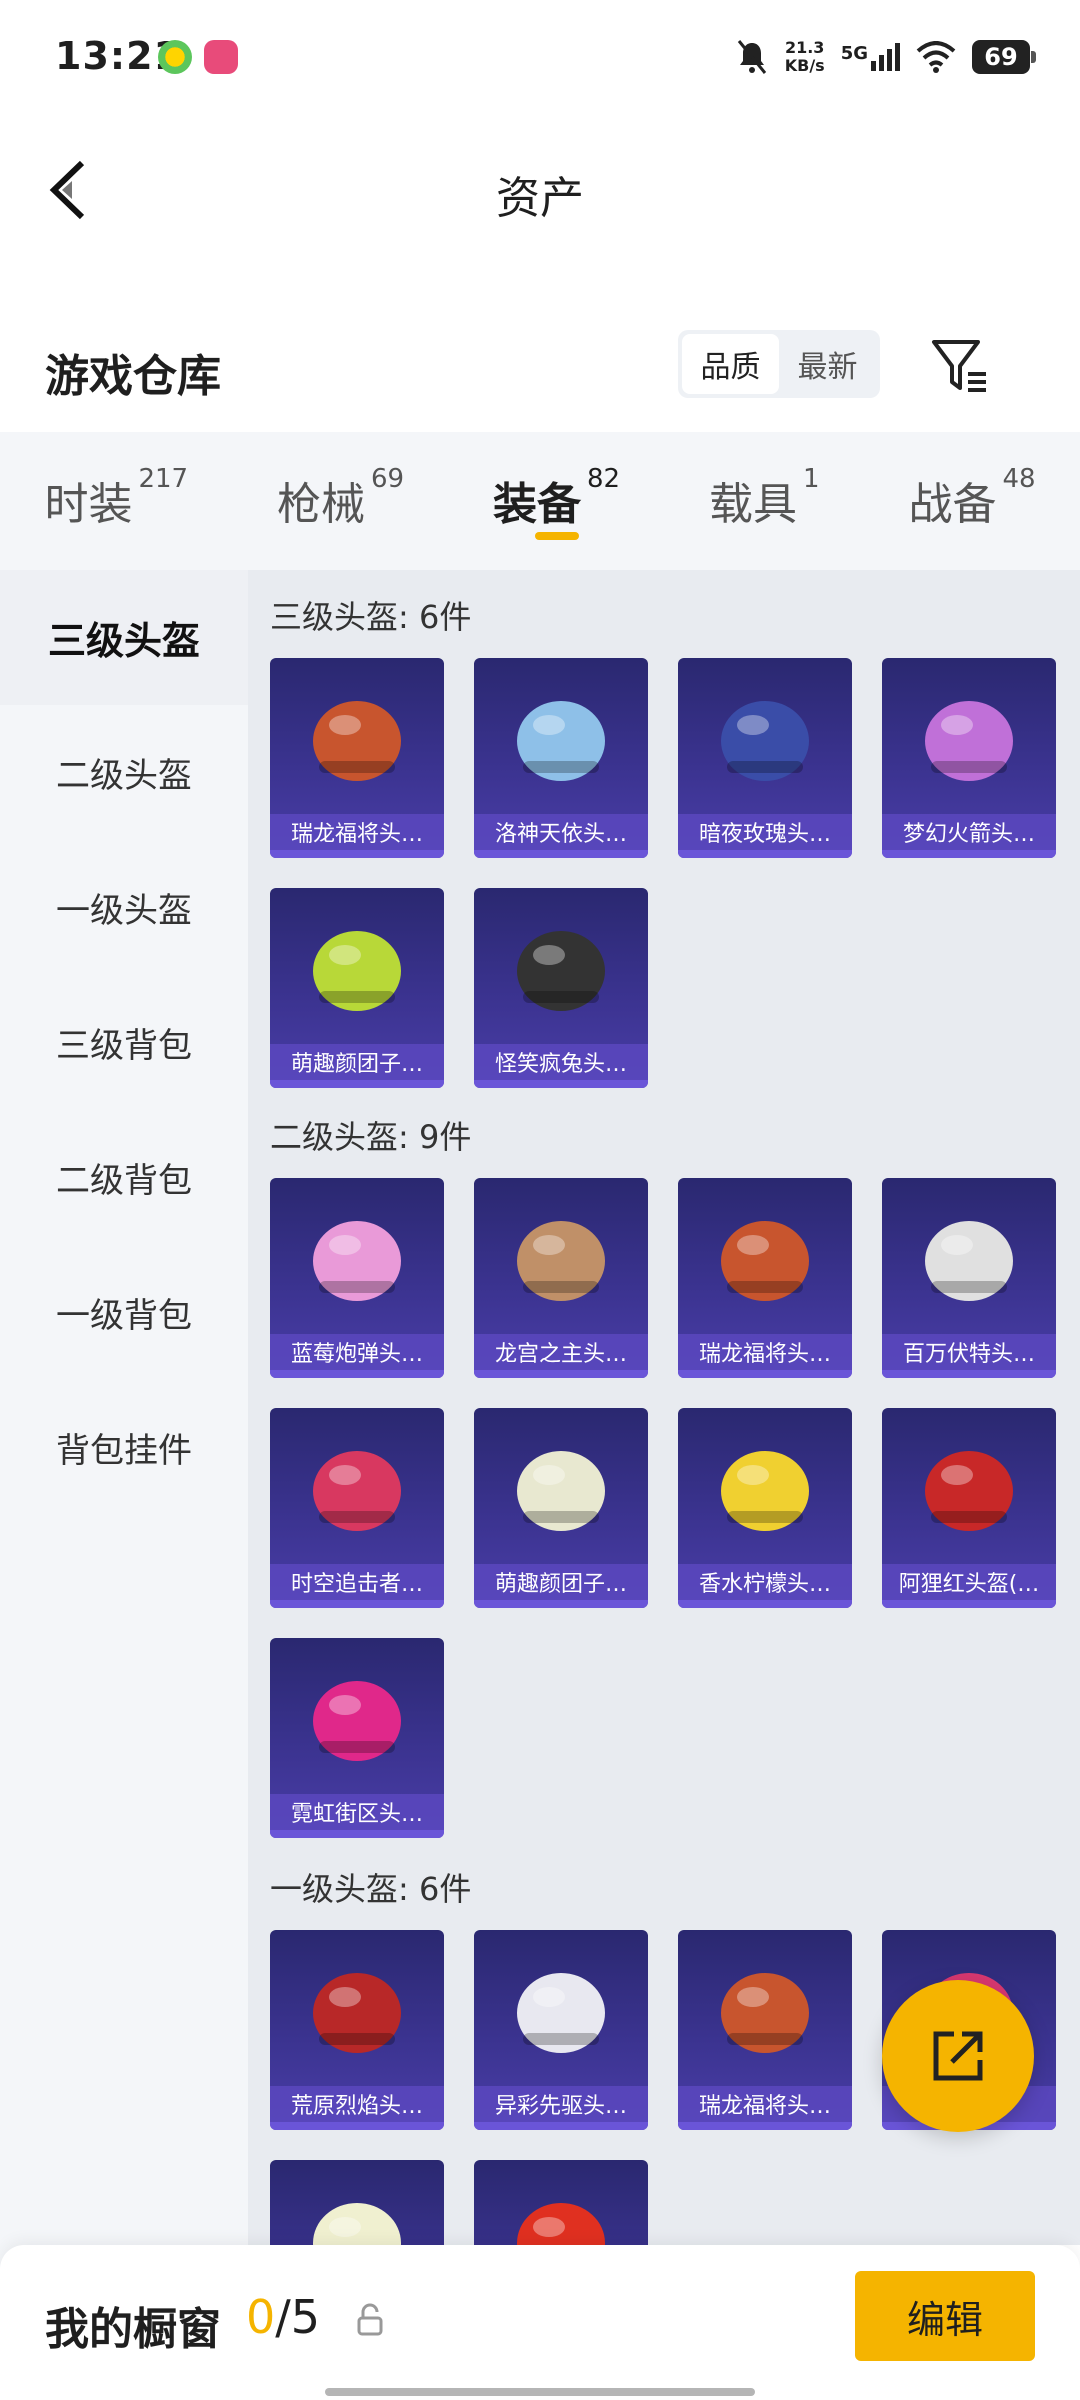 Image resolution: width=1080 pixels, height=2400 pixels. What do you see at coordinates (870, 57) in the screenshot?
I see `signal-icon: 5G` at bounding box center [870, 57].